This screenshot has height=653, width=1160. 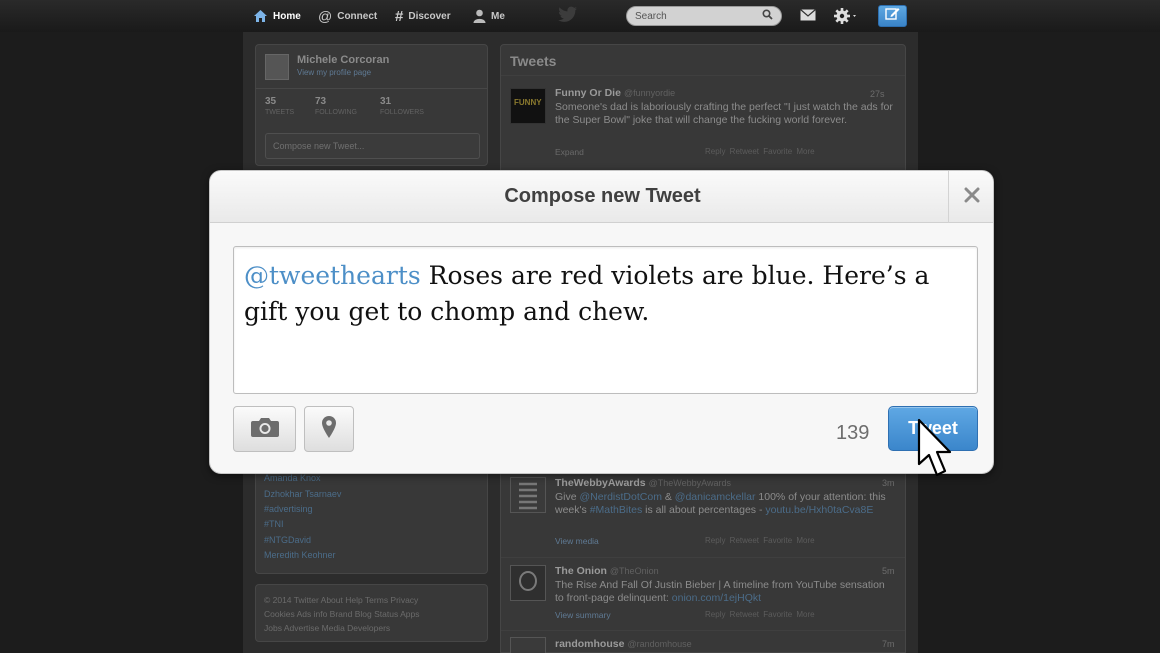 I want to click on trend-item: #TNI, so click(x=274, y=524).